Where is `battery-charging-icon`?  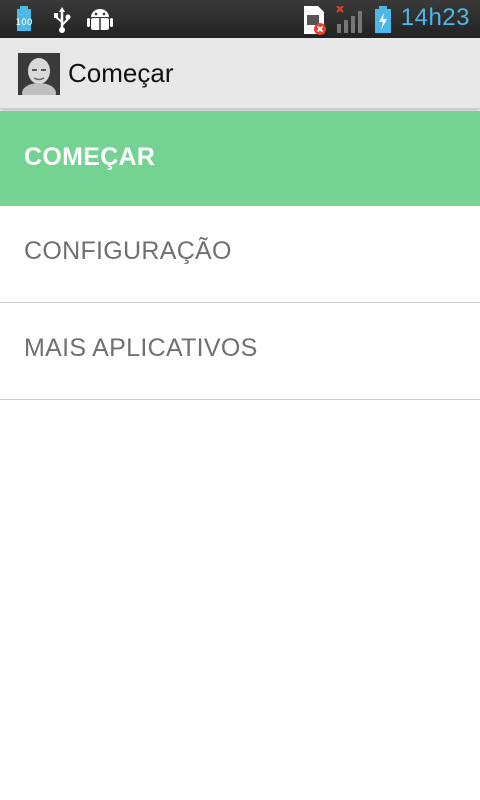
battery-charging-icon is located at coordinates (383, 22).